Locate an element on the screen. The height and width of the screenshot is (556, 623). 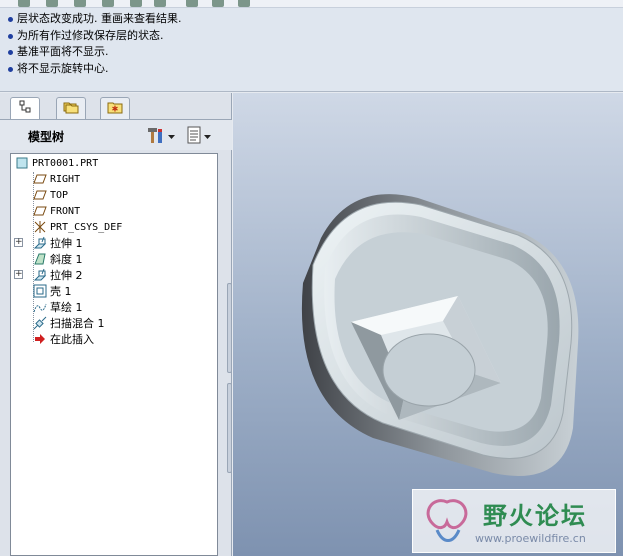
tree-item-shell-1: 壳 1 is located at coordinates (52, 291).